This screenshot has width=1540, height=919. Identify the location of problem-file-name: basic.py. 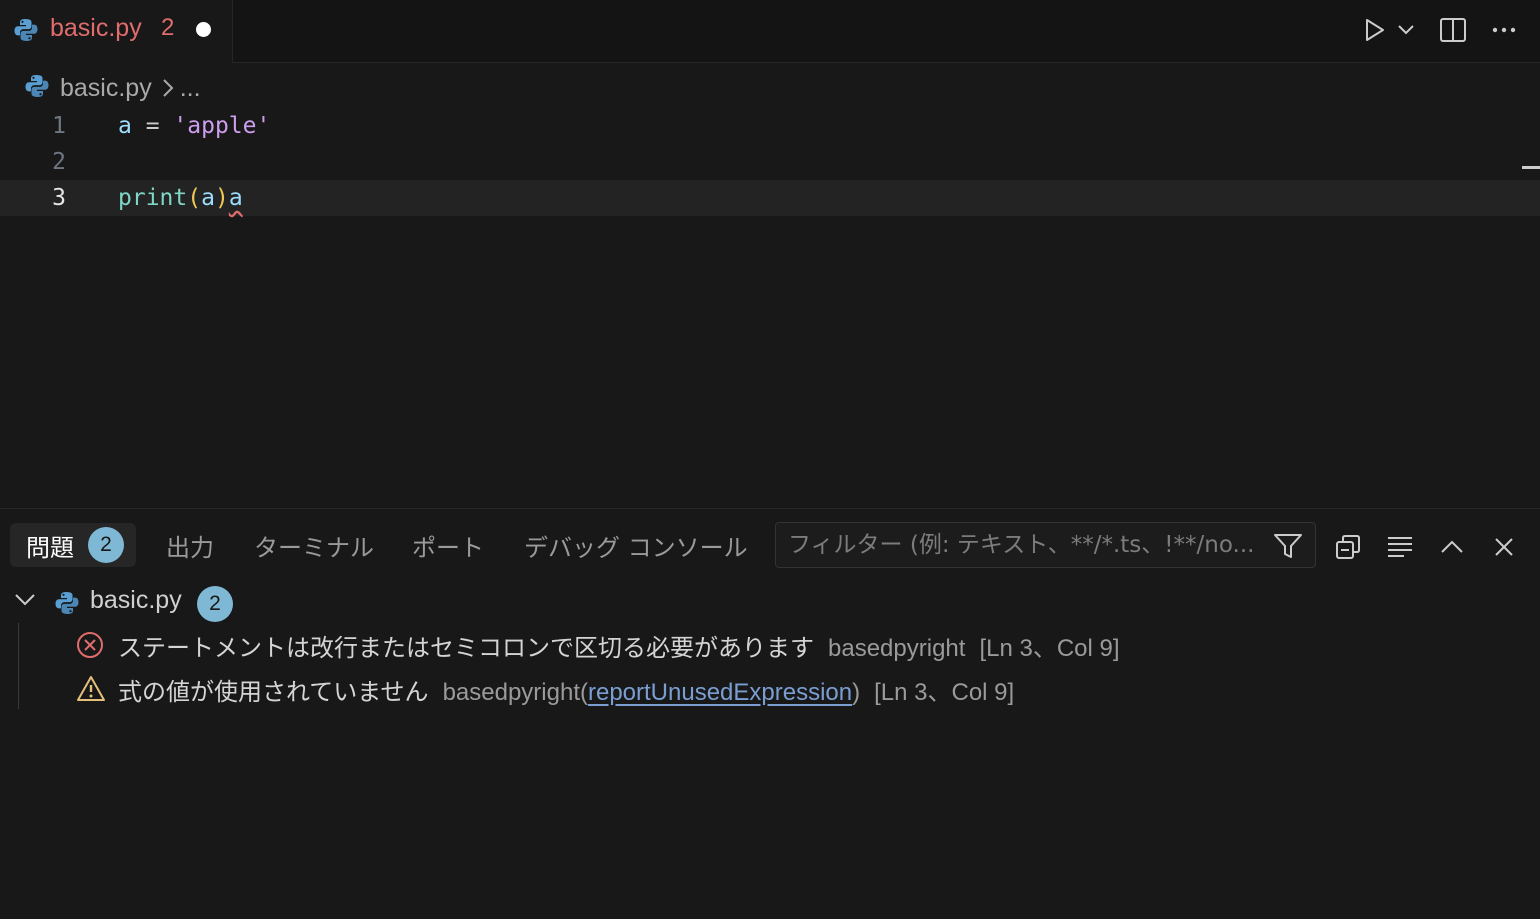
(136, 600).